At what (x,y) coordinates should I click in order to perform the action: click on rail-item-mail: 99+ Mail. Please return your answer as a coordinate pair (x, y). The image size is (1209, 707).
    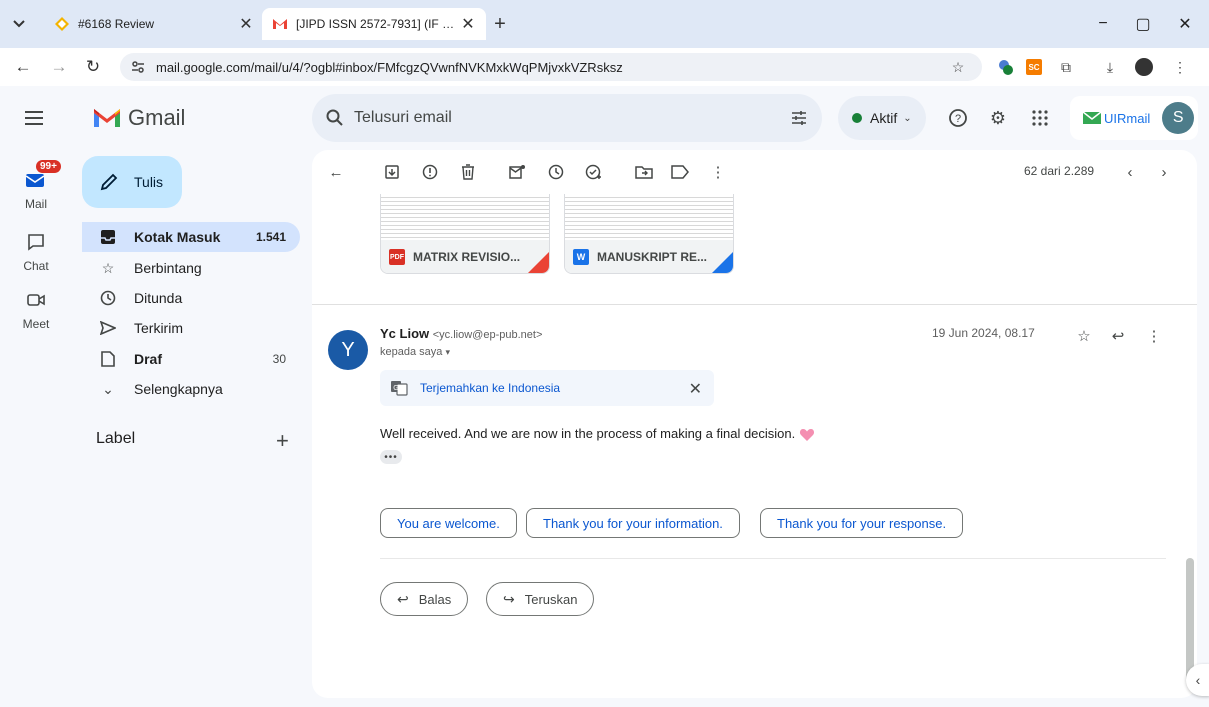
    Looking at the image, I should click on (36, 185).